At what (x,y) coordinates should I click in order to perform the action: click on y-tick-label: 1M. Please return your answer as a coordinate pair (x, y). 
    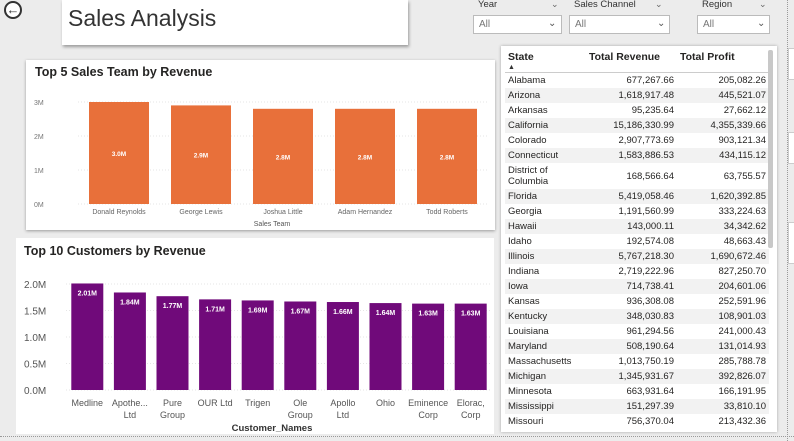
    Looking at the image, I should click on (39, 171).